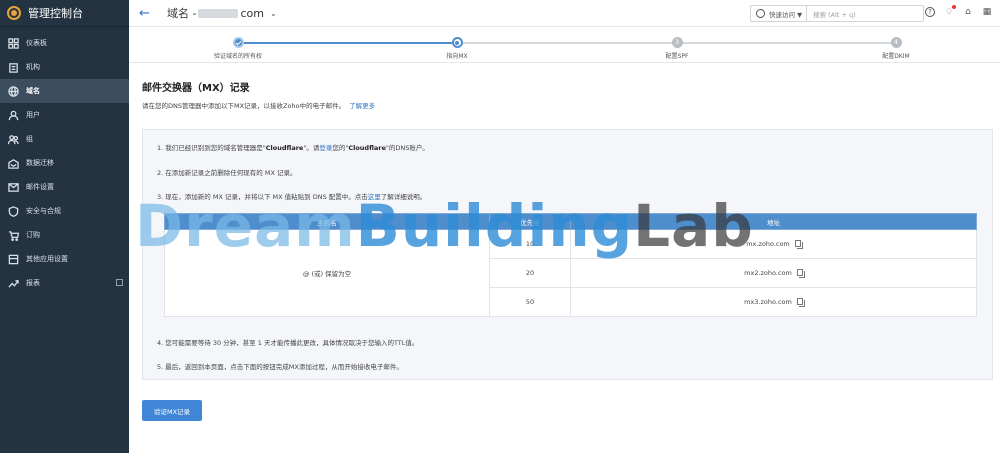 Image resolution: width=1000 pixels, height=453 pixels. What do you see at coordinates (40, 163) in the screenshot?
I see `sidebar-item-label: 数据迁移` at bounding box center [40, 163].